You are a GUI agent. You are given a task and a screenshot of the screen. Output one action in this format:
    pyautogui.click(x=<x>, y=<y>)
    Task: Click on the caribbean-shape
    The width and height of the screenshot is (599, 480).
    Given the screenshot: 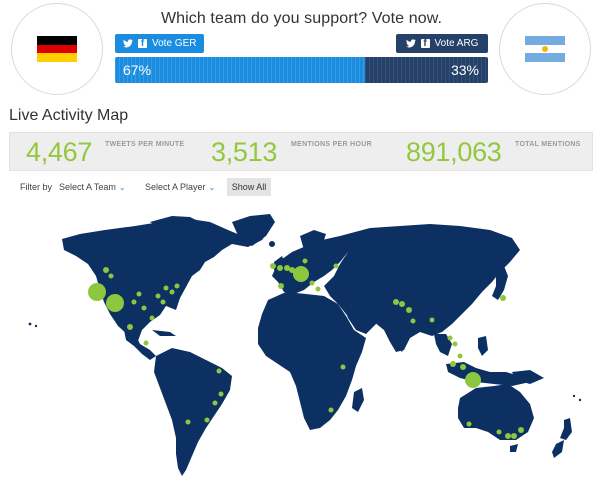 What is the action you would take?
    pyautogui.click(x=164, y=333)
    